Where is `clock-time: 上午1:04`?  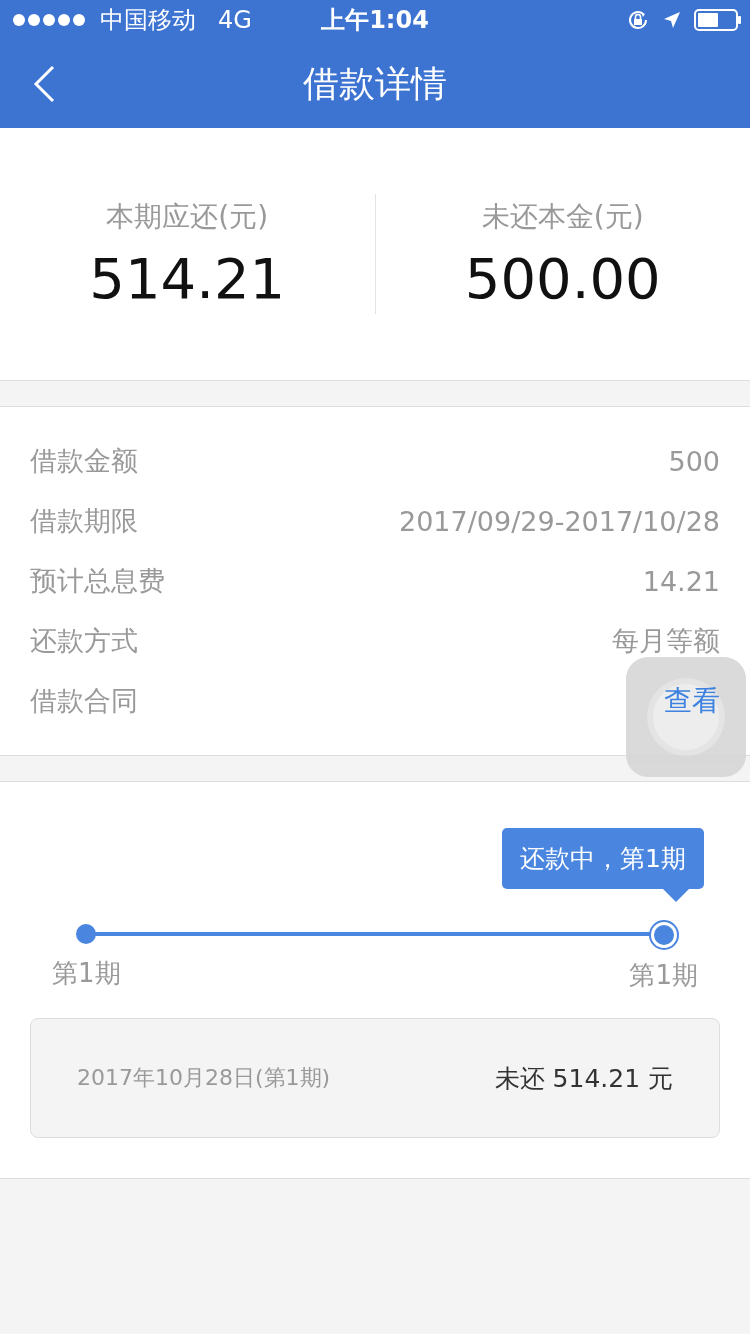
clock-time: 上午1:04 is located at coordinates (375, 20).